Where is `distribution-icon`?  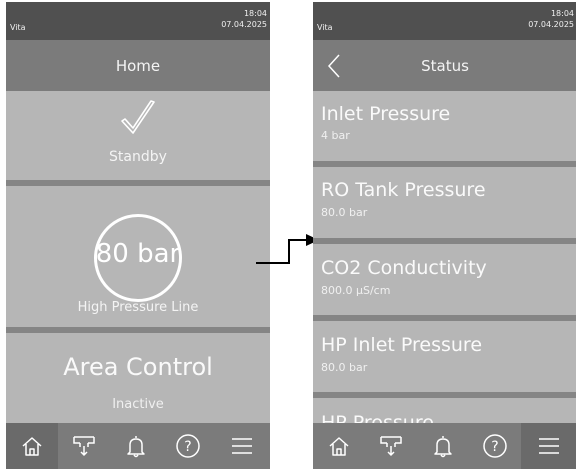 distribution-icon is located at coordinates (391, 446).